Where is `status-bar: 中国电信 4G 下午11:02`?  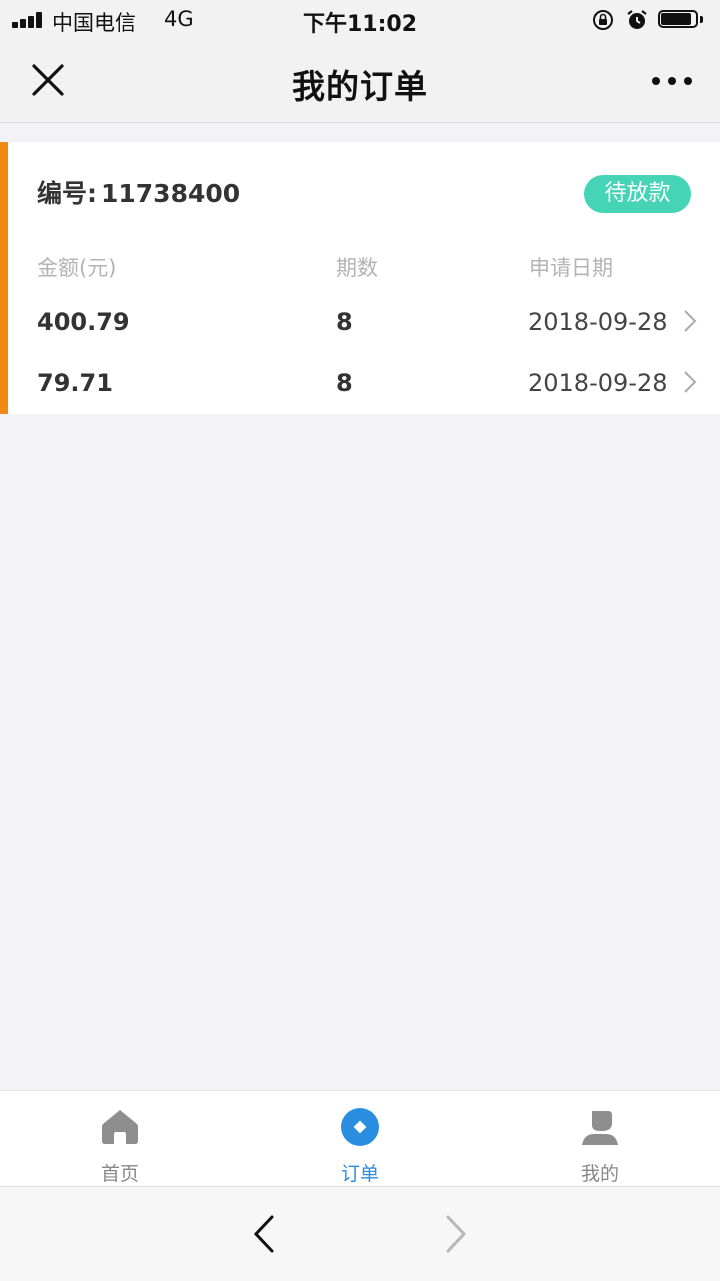
status-bar: 中国电信 4G 下午11:02 is located at coordinates (360, 20).